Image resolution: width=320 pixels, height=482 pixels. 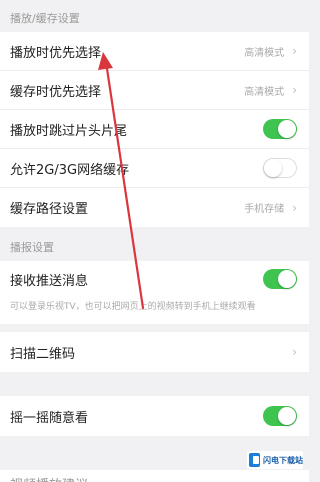 I want to click on row-label: 扫描二维码, so click(x=43, y=354).